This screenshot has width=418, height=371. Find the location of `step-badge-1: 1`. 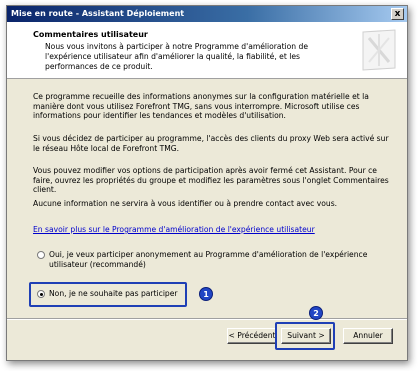

step-badge-1: 1 is located at coordinates (206, 294).